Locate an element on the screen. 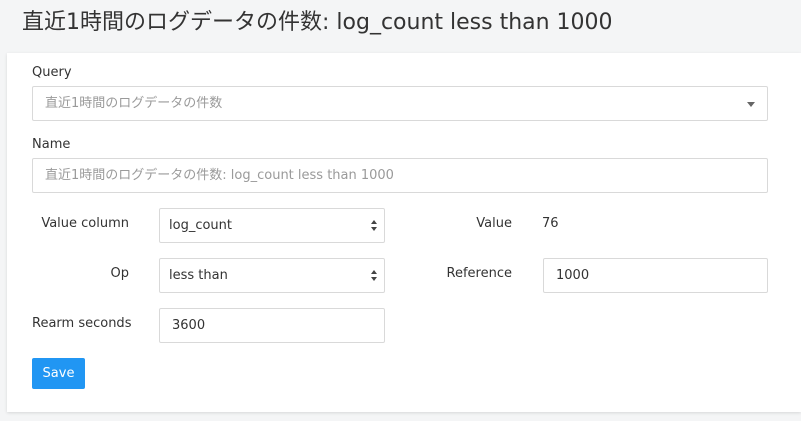 The height and width of the screenshot is (421, 801). rearm-seconds-label: Rearm seconds is located at coordinates (82, 323).